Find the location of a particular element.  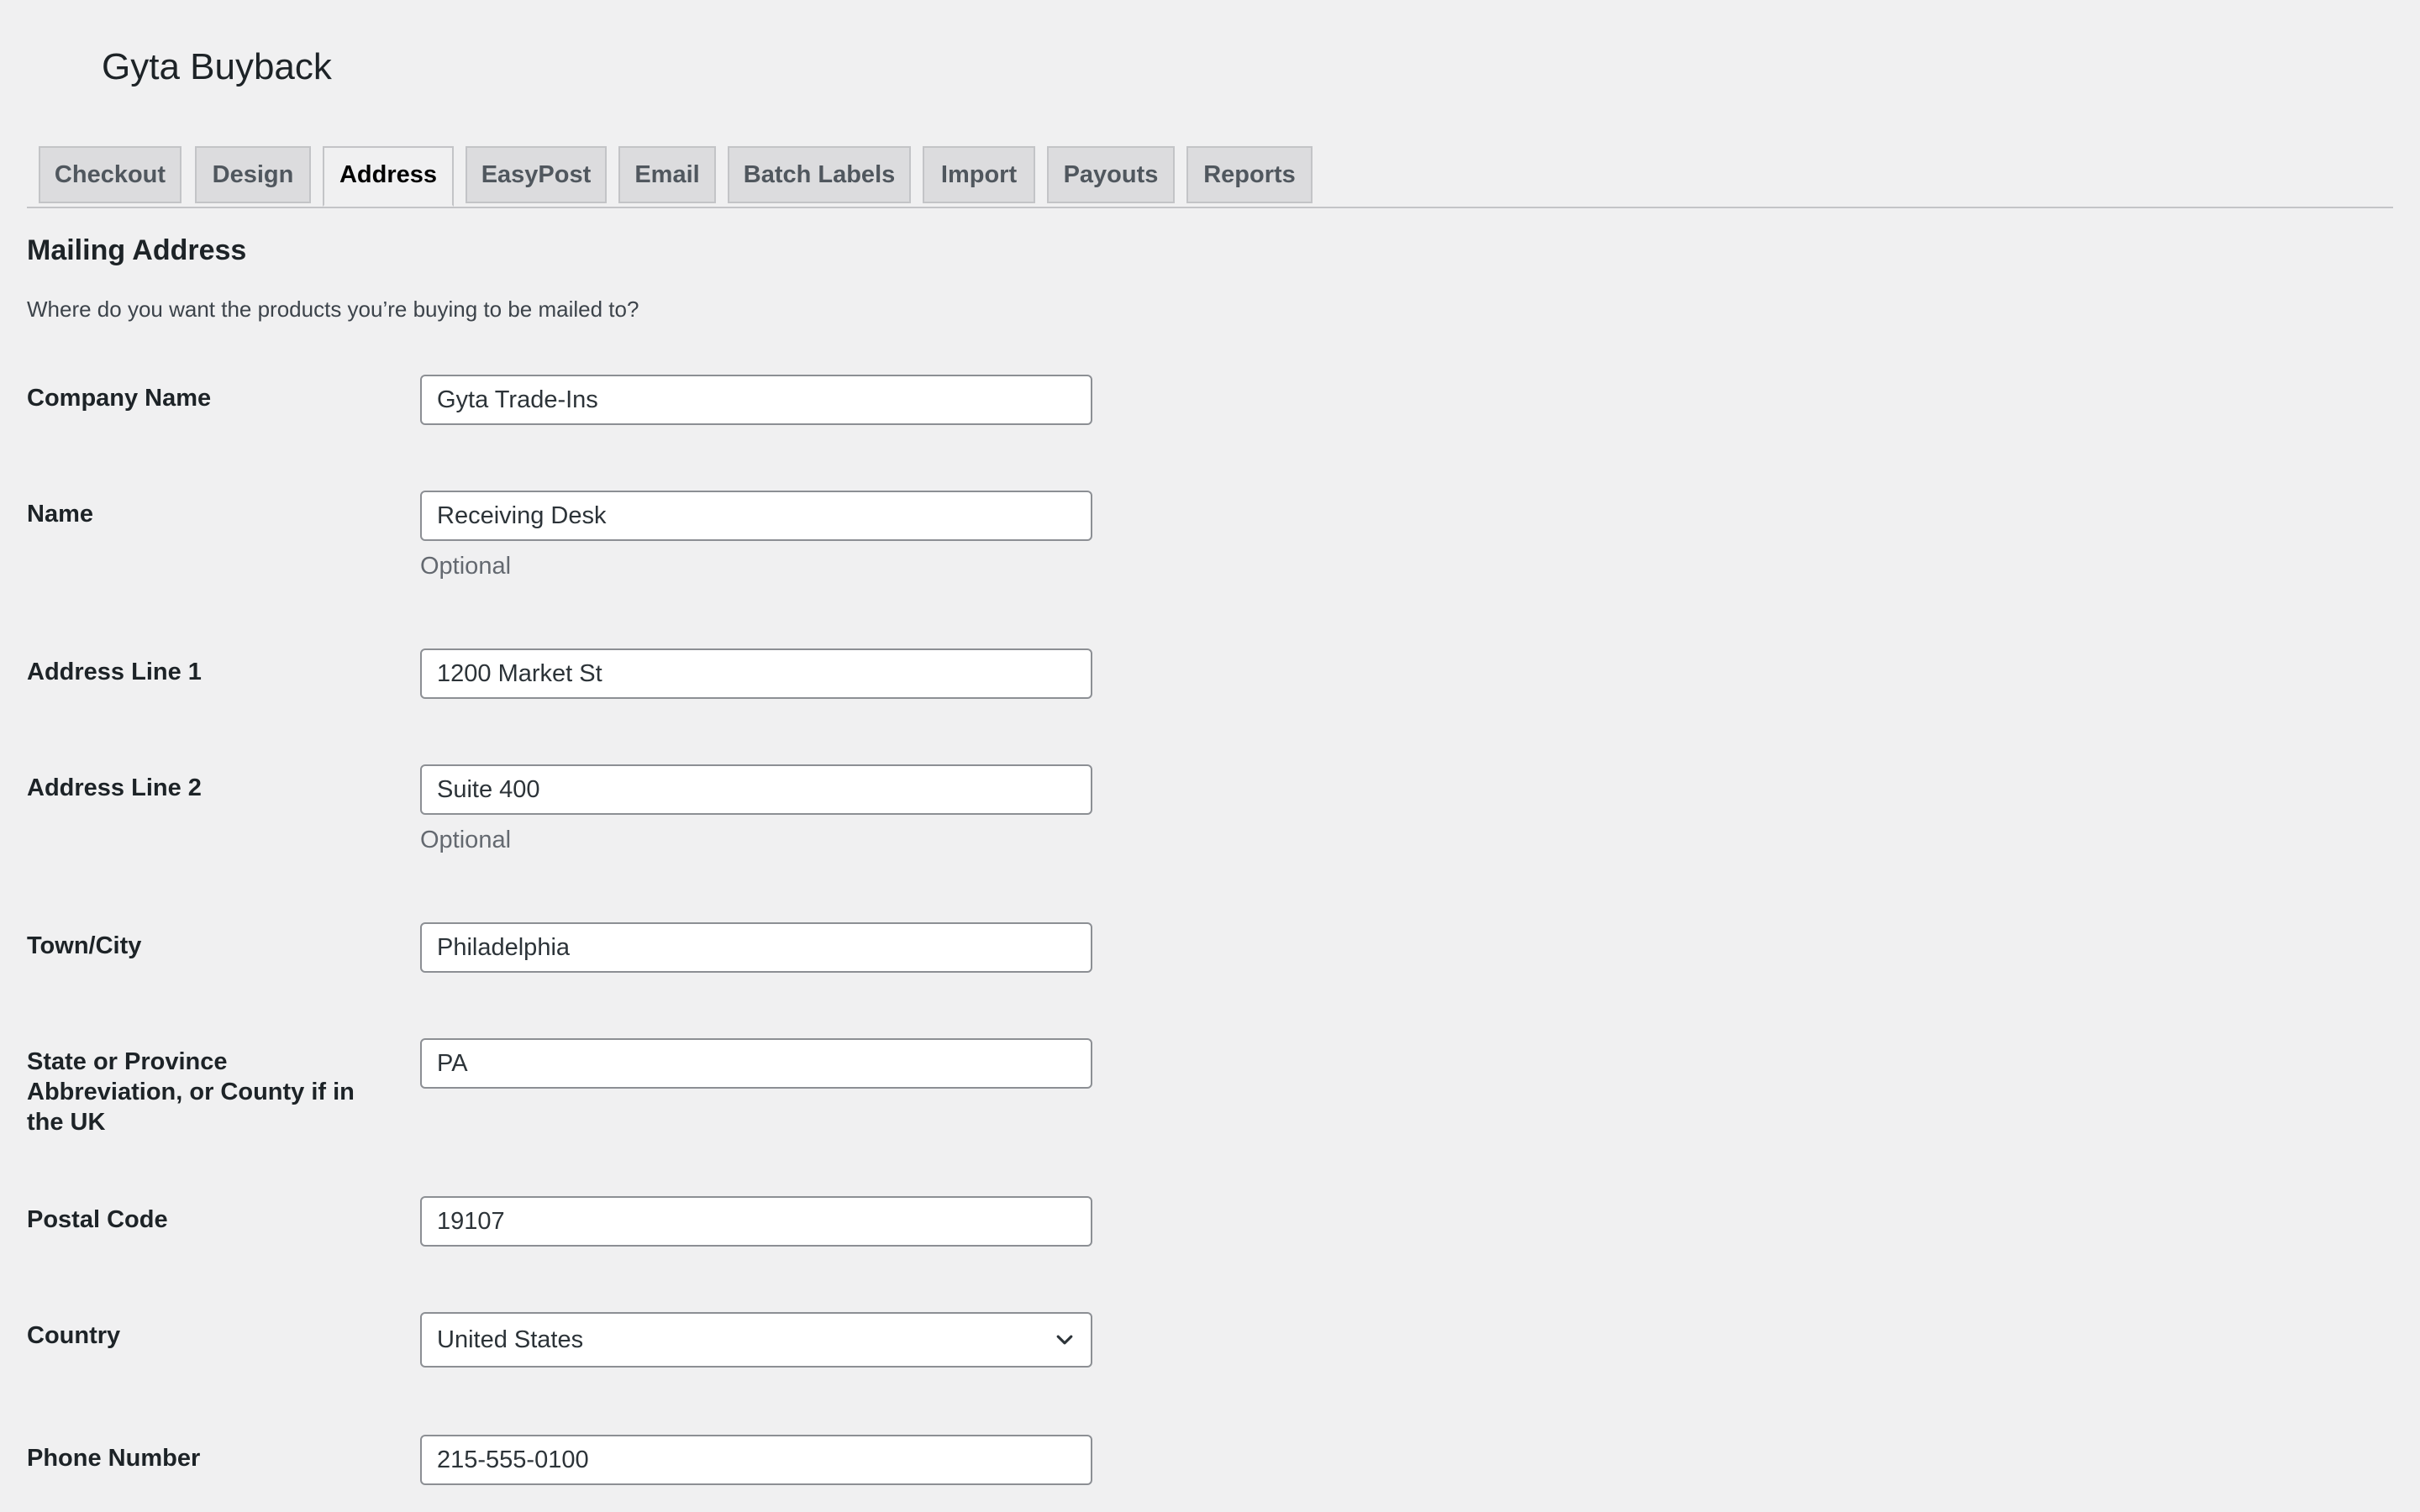

phone-number-input is located at coordinates (756, 1460).